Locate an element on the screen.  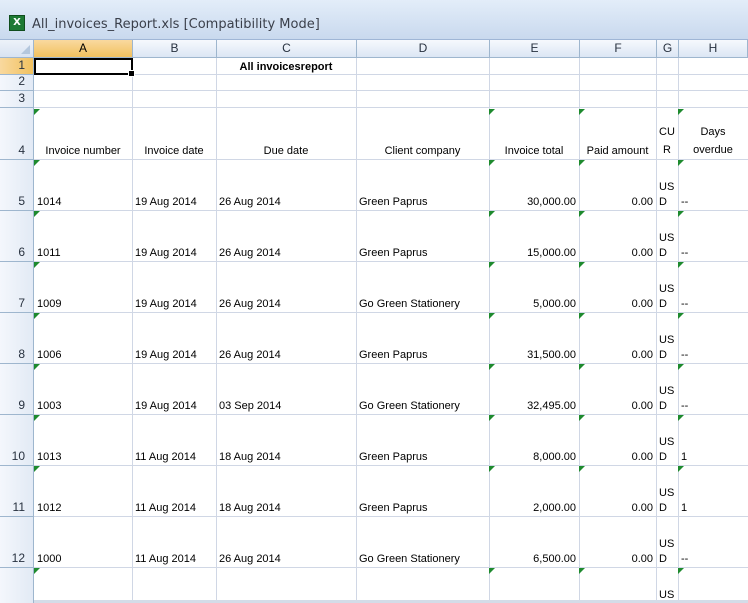
cell-invoice-total: 8,000.00 is located at coordinates (534, 439).